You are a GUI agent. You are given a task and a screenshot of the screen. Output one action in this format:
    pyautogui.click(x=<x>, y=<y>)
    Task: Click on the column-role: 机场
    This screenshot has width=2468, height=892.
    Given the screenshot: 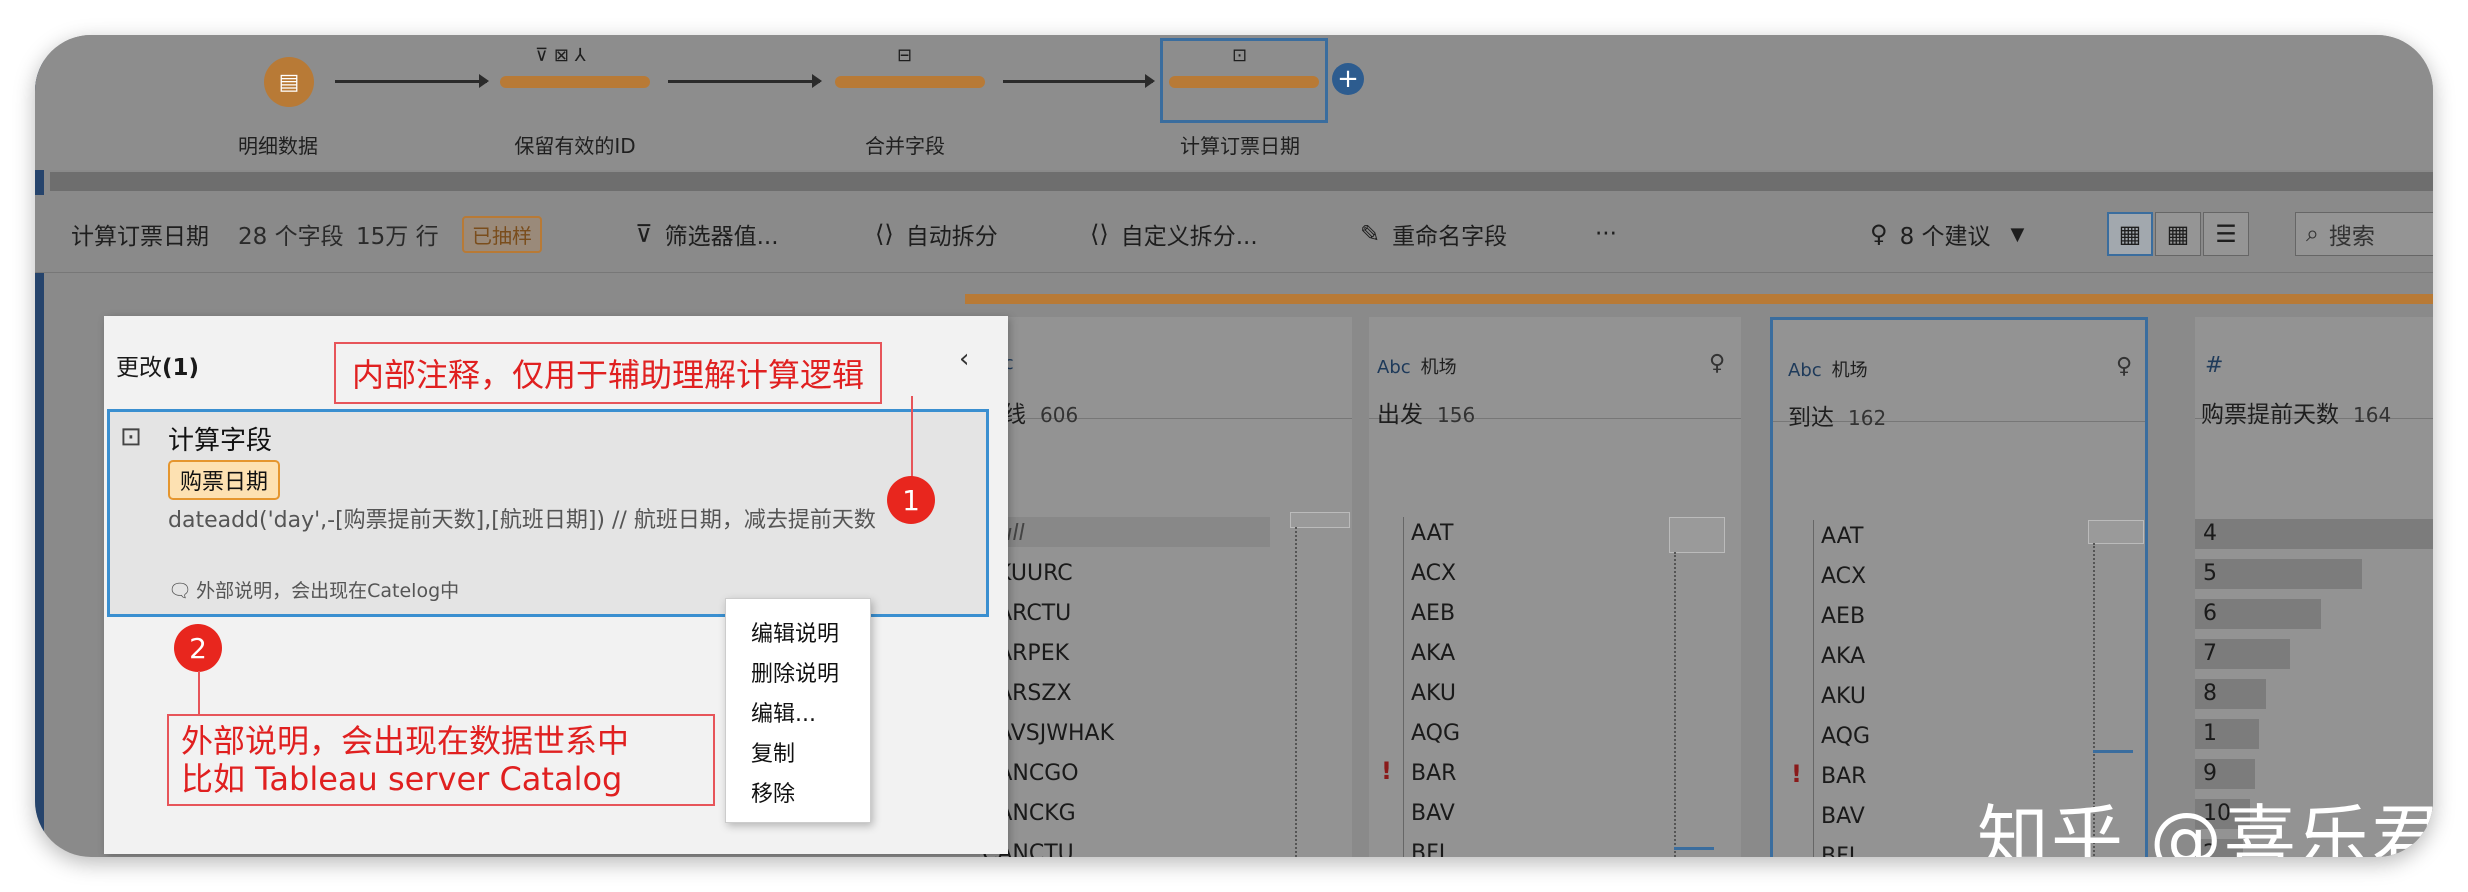 What is the action you would take?
    pyautogui.click(x=1849, y=370)
    